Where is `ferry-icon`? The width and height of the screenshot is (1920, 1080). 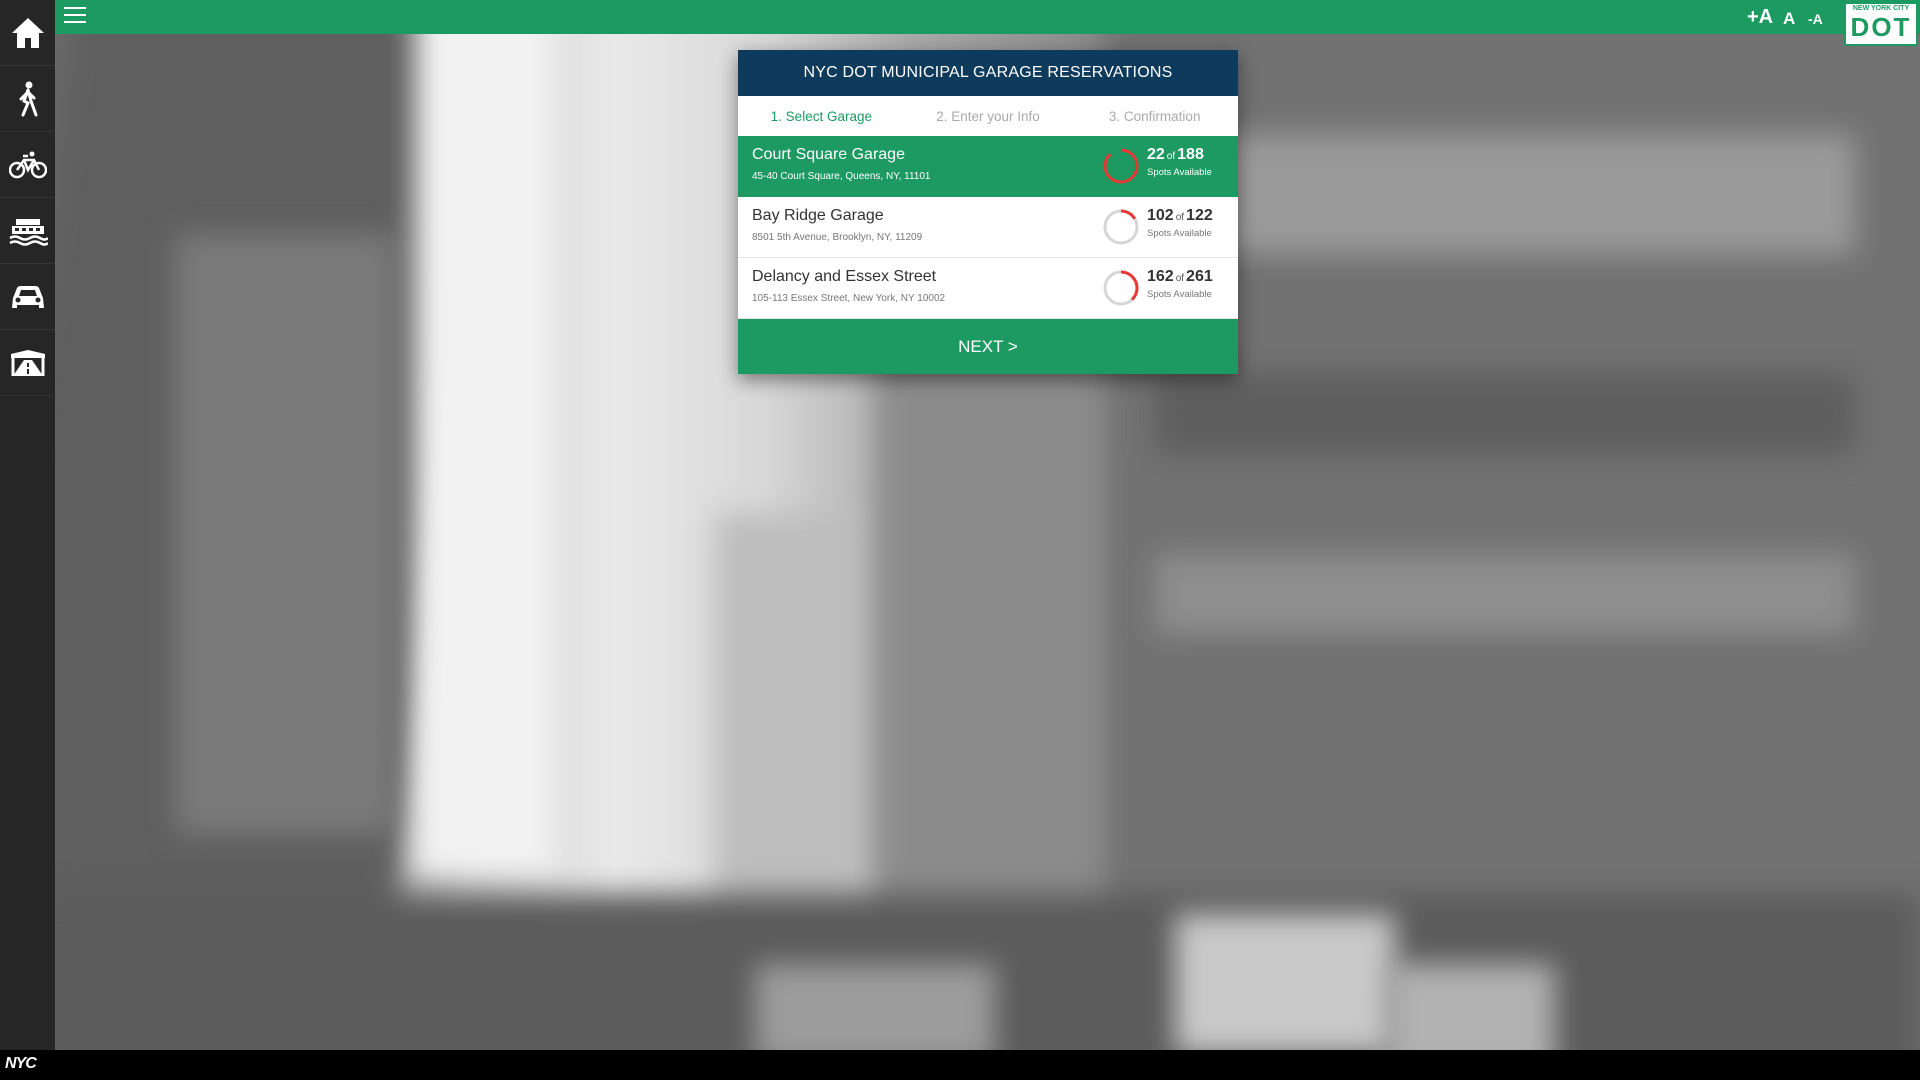
ferry-icon is located at coordinates (28, 232).